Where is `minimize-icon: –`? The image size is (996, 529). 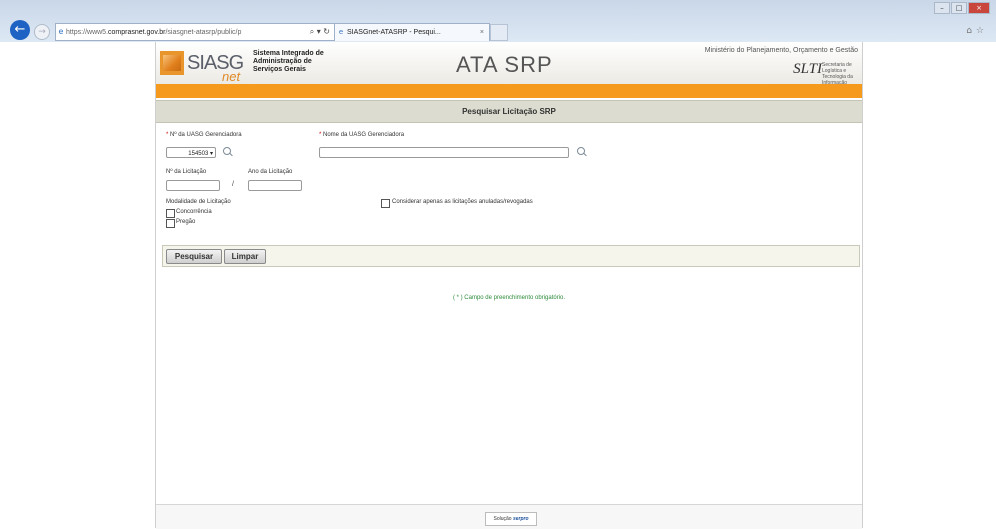 minimize-icon: – is located at coordinates (942, 8).